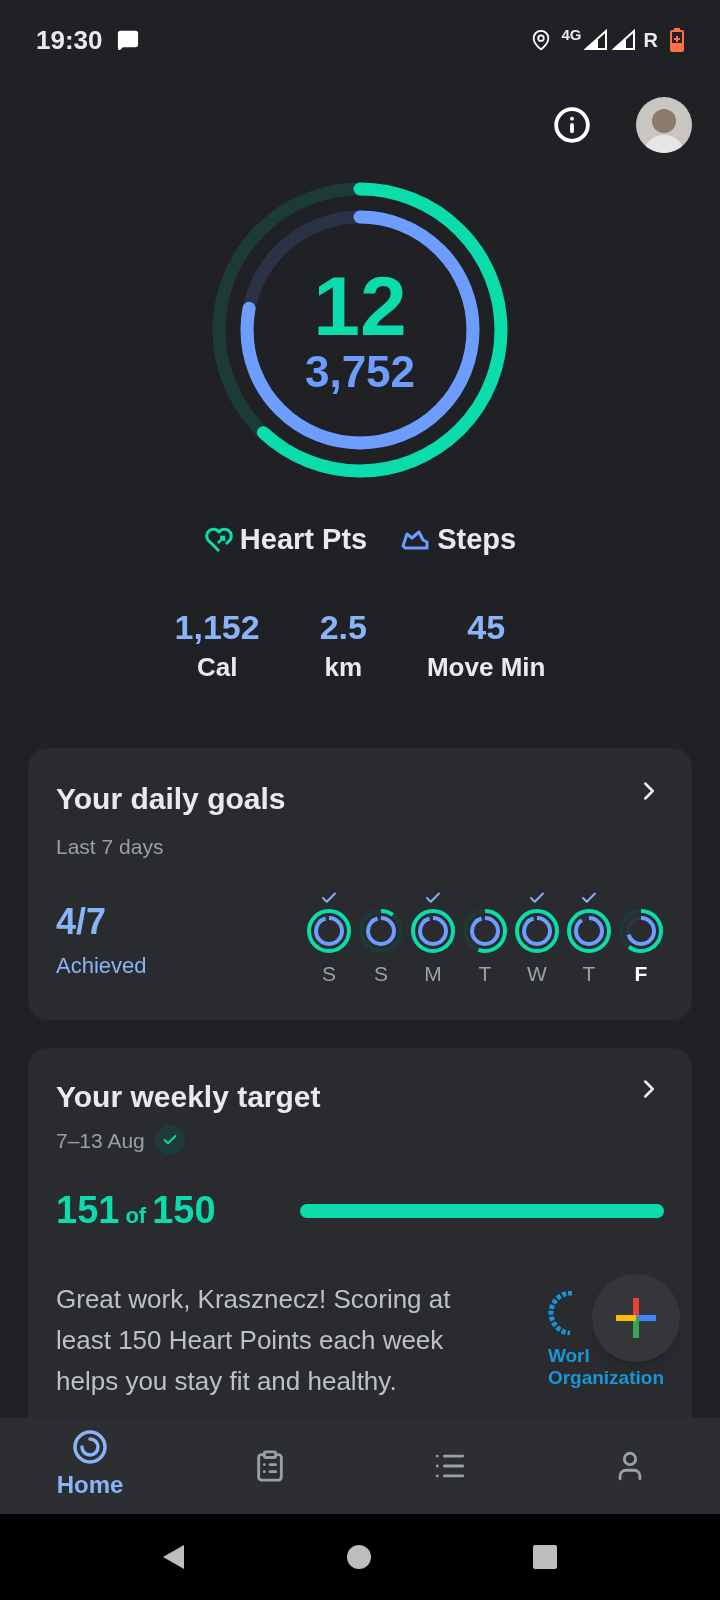  I want to click on stat-value: 2.5, so click(343, 626).